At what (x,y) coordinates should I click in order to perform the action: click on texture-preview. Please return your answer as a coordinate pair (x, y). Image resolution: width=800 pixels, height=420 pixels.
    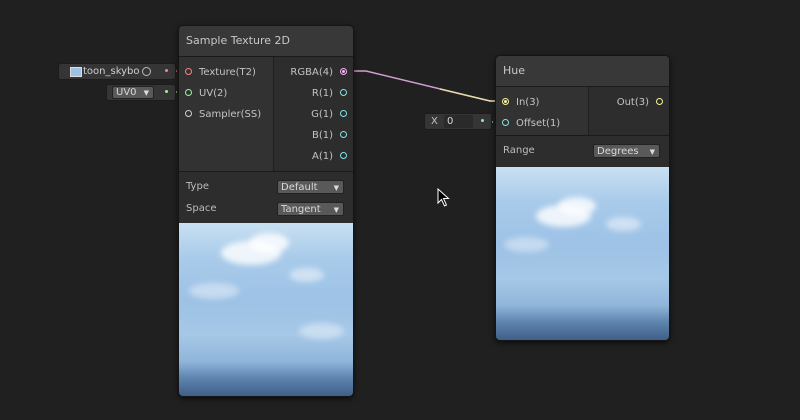
    Looking at the image, I should click on (266, 309).